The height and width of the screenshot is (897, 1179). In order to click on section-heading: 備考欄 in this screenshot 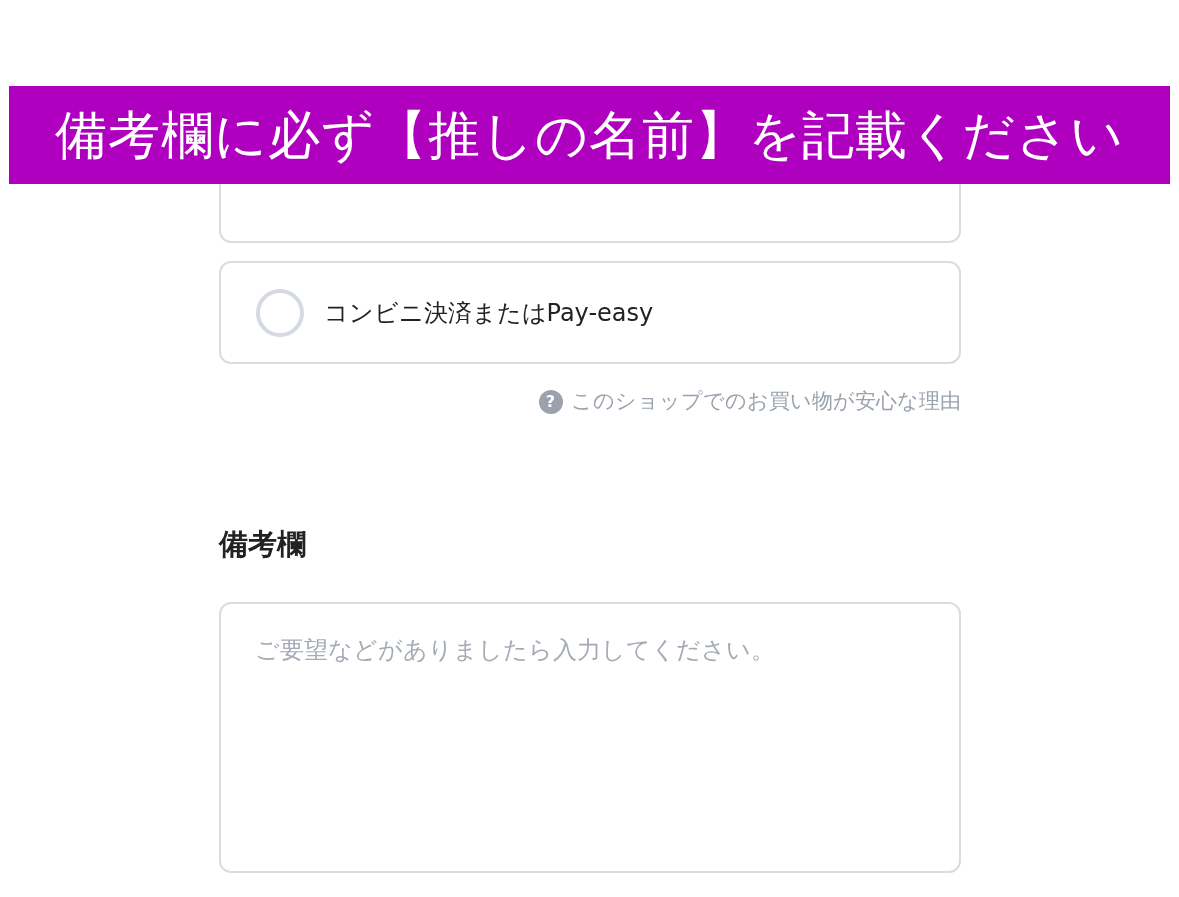, I will do `click(262, 544)`.